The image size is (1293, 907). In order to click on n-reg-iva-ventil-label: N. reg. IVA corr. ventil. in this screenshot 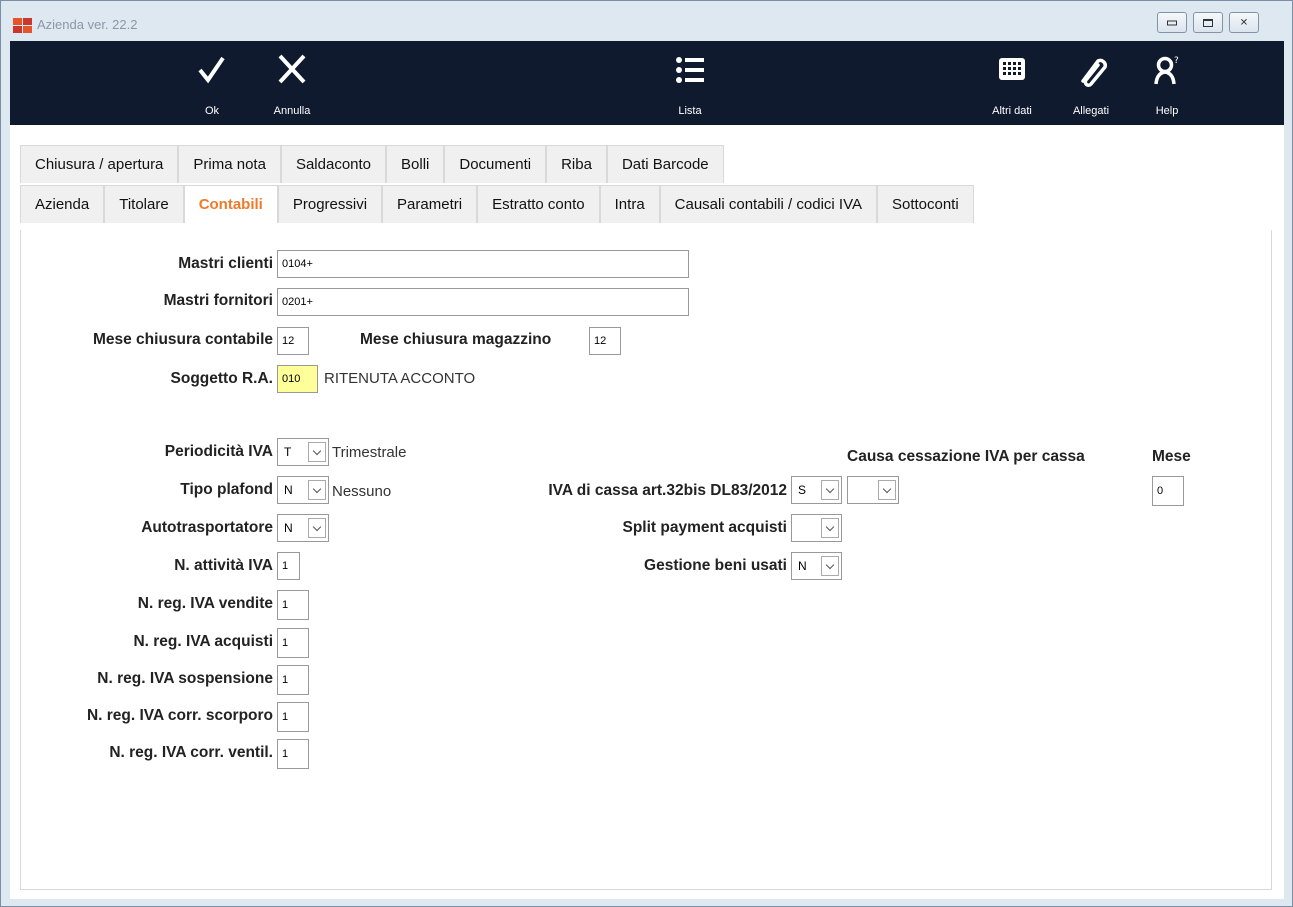, I will do `click(191, 752)`.